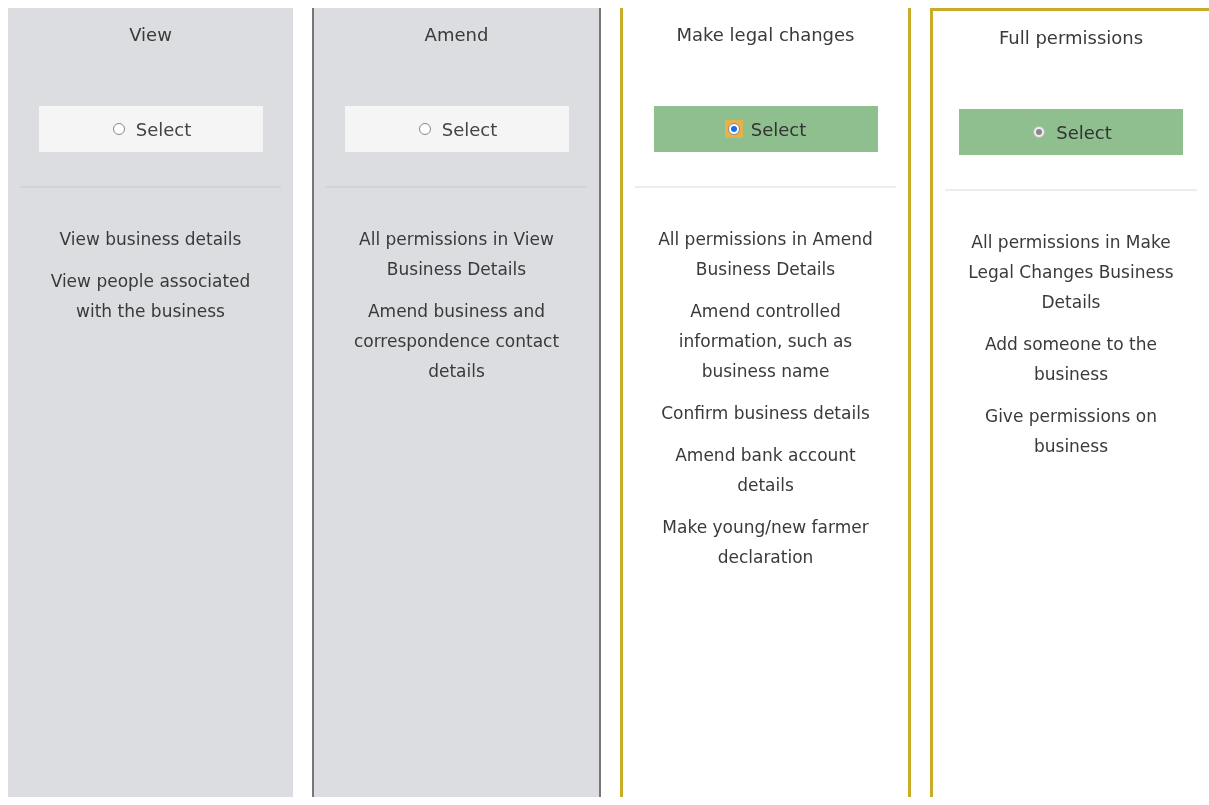  What do you see at coordinates (150, 239) in the screenshot?
I see `permission-text: View business details` at bounding box center [150, 239].